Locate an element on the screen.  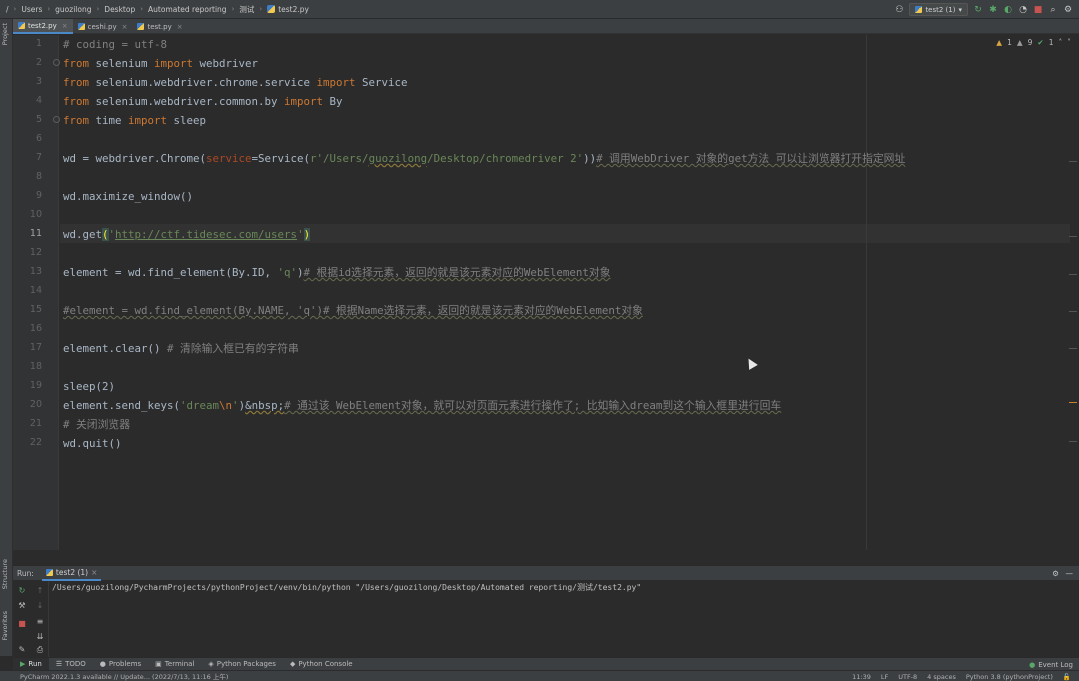
chevron-down-icon: ˅ is located at coordinates (1069, 42).